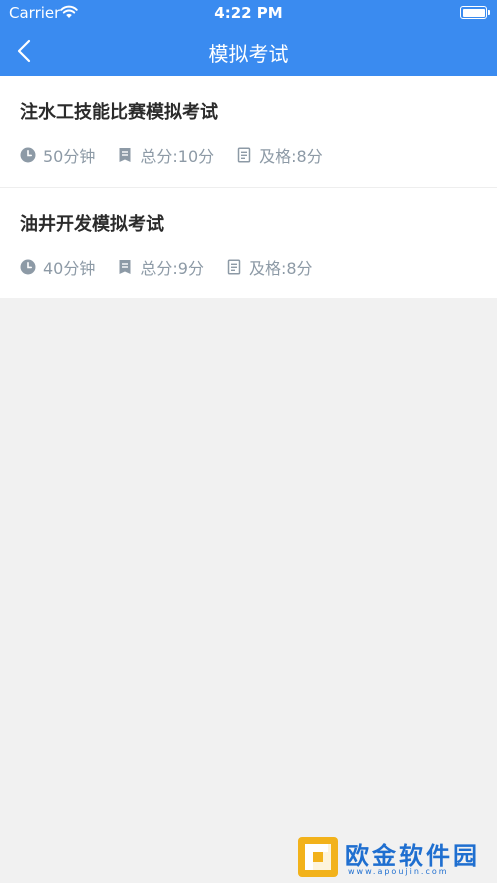 The image size is (497, 883). Describe the element at coordinates (172, 268) in the screenshot. I see `exam-total-score: 总分:9分` at that location.